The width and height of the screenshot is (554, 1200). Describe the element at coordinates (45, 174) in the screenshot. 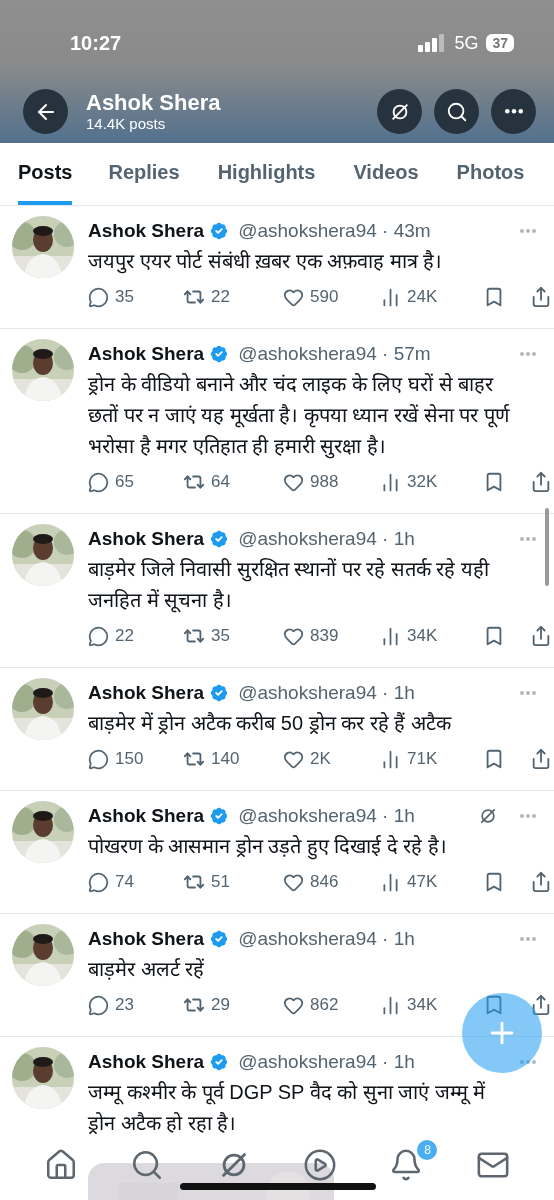

I see `profile-tab: Posts` at that location.